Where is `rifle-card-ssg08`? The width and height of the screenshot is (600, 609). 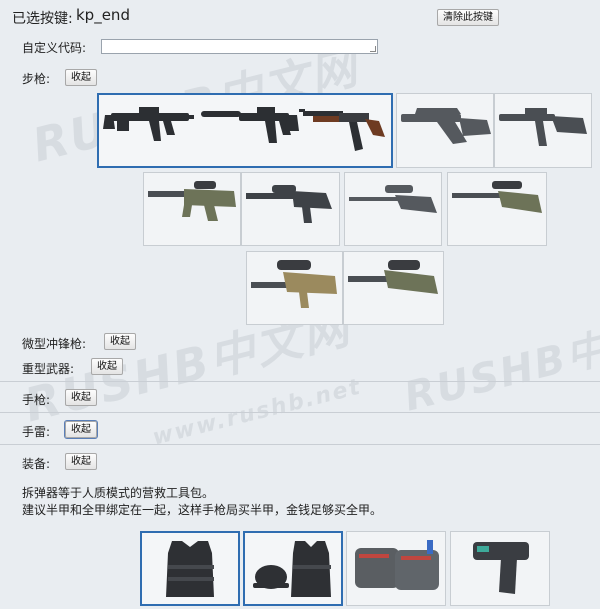 rifle-card-ssg08 is located at coordinates (393, 209).